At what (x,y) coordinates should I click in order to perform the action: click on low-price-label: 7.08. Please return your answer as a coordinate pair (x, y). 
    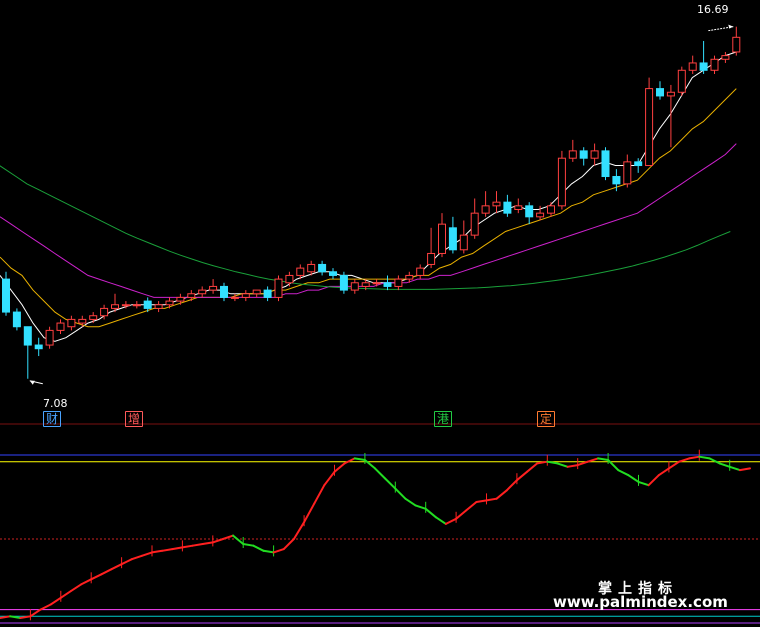
    Looking at the image, I should click on (55, 403).